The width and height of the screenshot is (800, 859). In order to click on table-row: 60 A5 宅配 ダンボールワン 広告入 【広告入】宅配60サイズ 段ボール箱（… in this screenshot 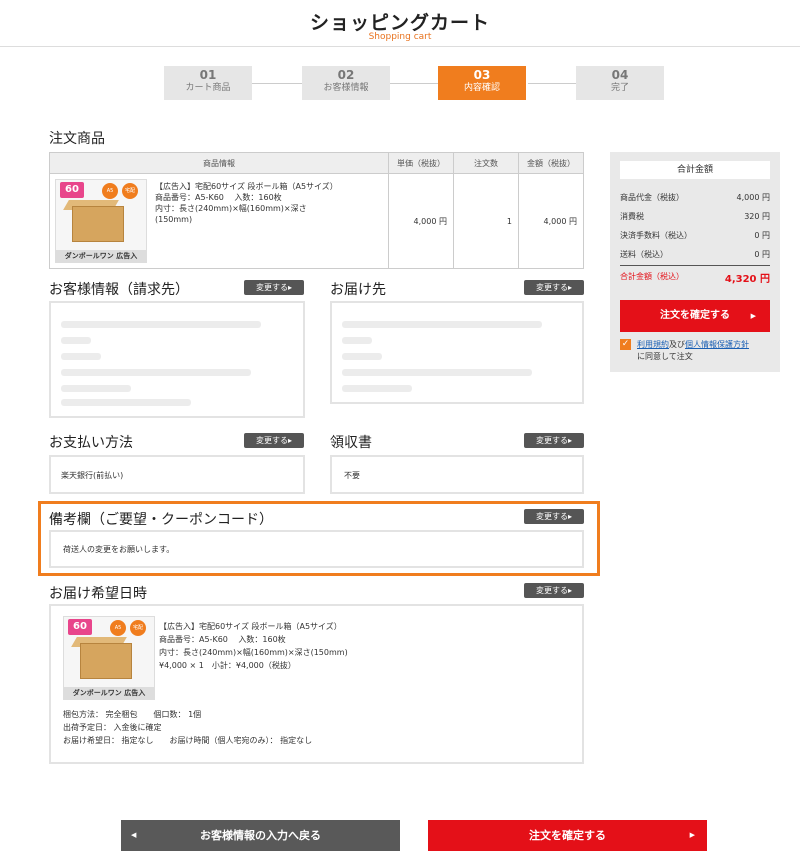, I will do `click(316, 221)`.